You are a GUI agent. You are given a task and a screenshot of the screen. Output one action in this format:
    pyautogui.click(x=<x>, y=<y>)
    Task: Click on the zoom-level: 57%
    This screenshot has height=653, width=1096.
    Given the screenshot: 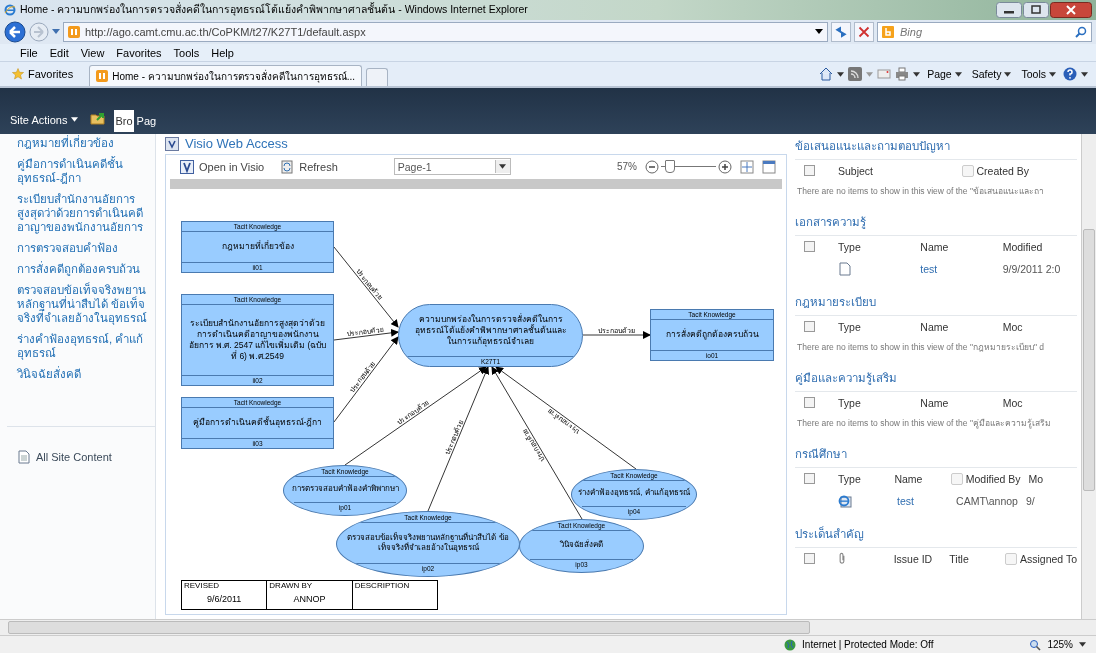 What is the action you would take?
    pyautogui.click(x=627, y=167)
    